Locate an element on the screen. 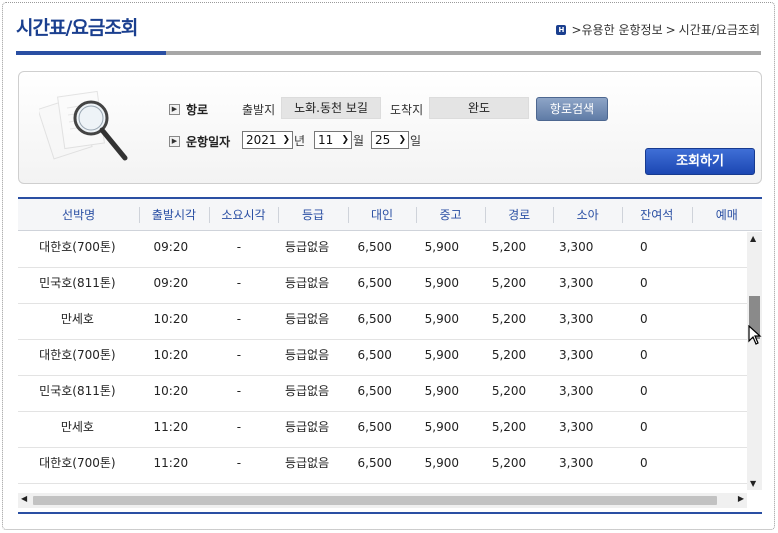 The height and width of the screenshot is (533, 778). table-row: 대한호(700톤) 11:20 - 등급없음 6,500 5,900 5,200 3,300 0 is located at coordinates (382, 466).